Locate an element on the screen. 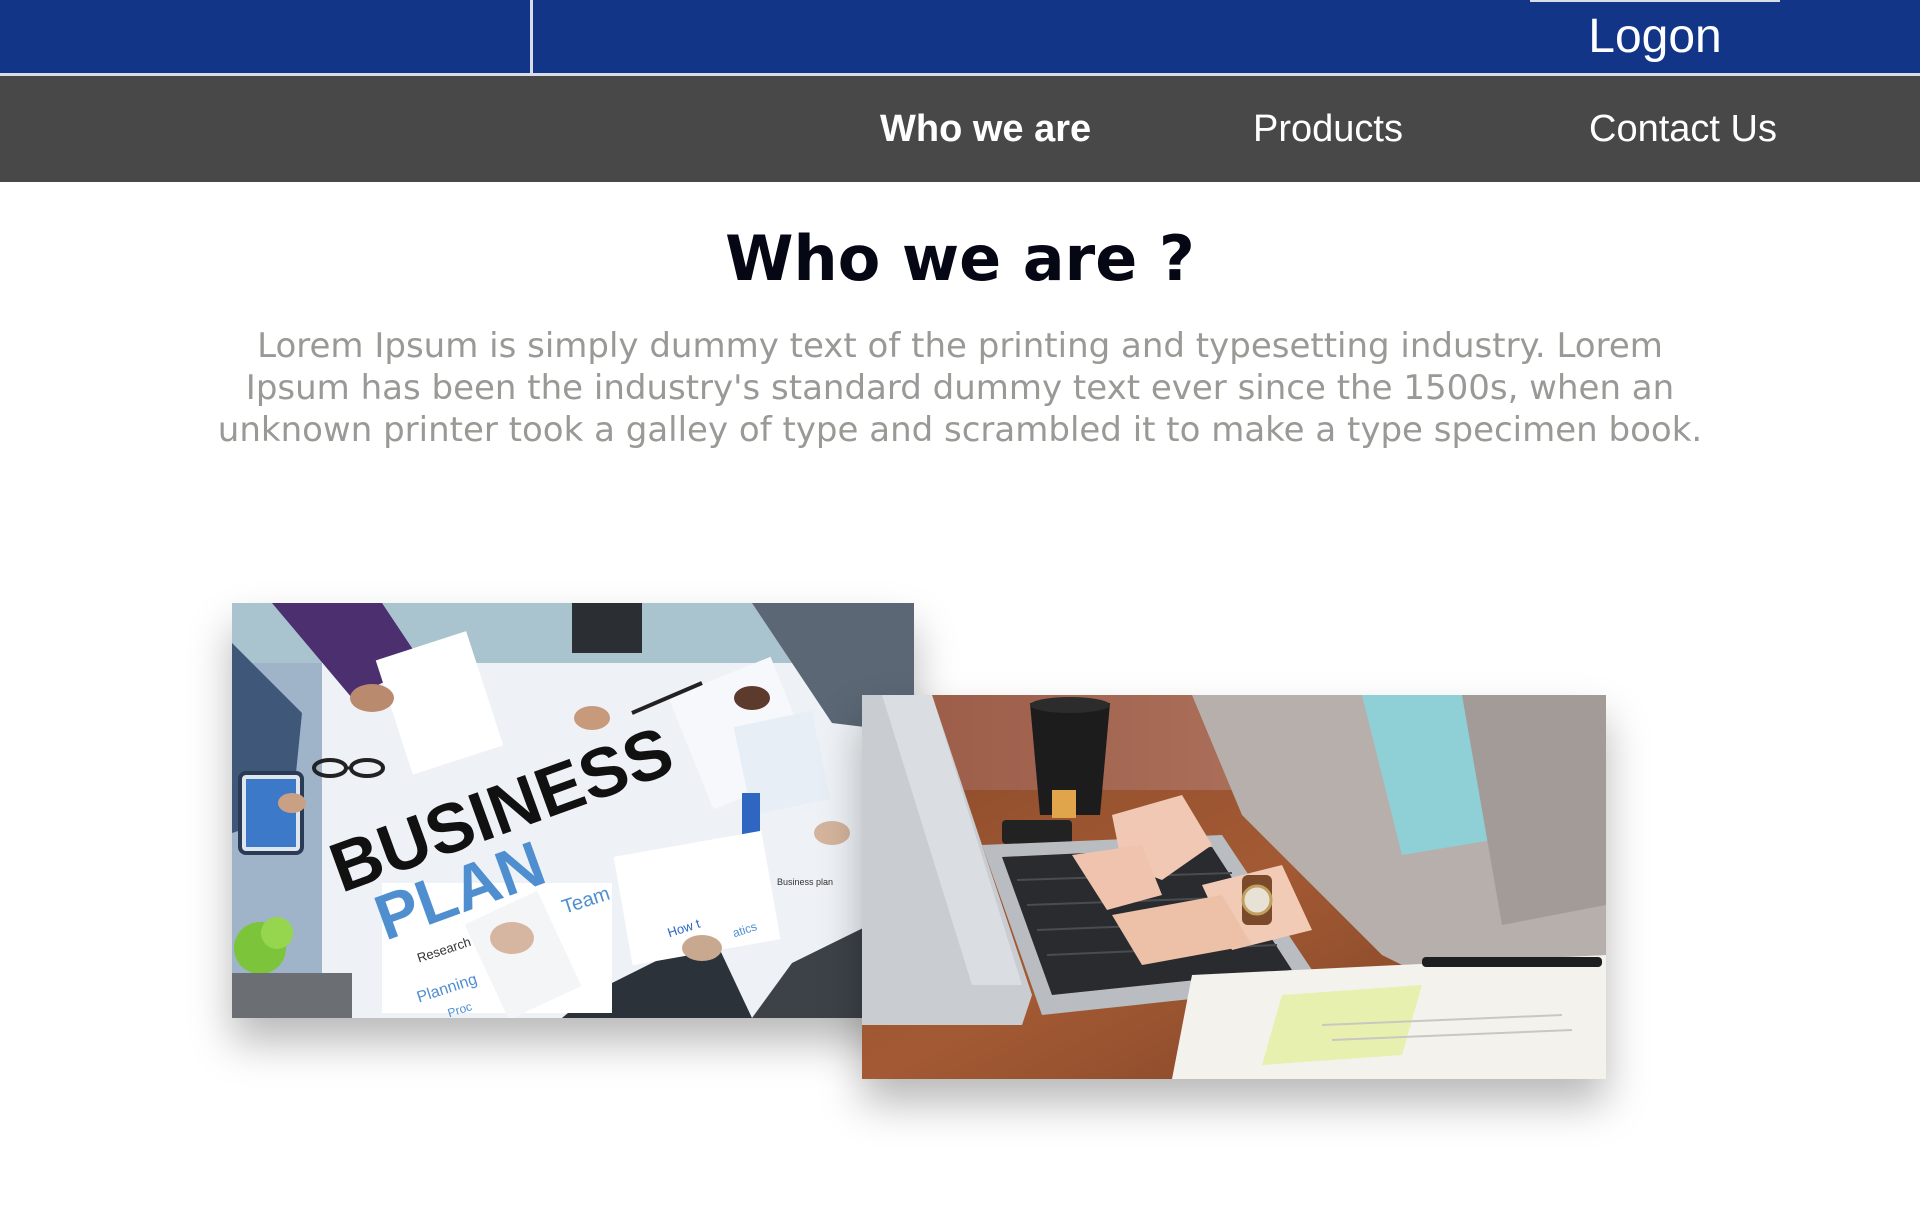 This screenshot has width=1920, height=1205. top-bar-accent-line is located at coordinates (1655, 1).